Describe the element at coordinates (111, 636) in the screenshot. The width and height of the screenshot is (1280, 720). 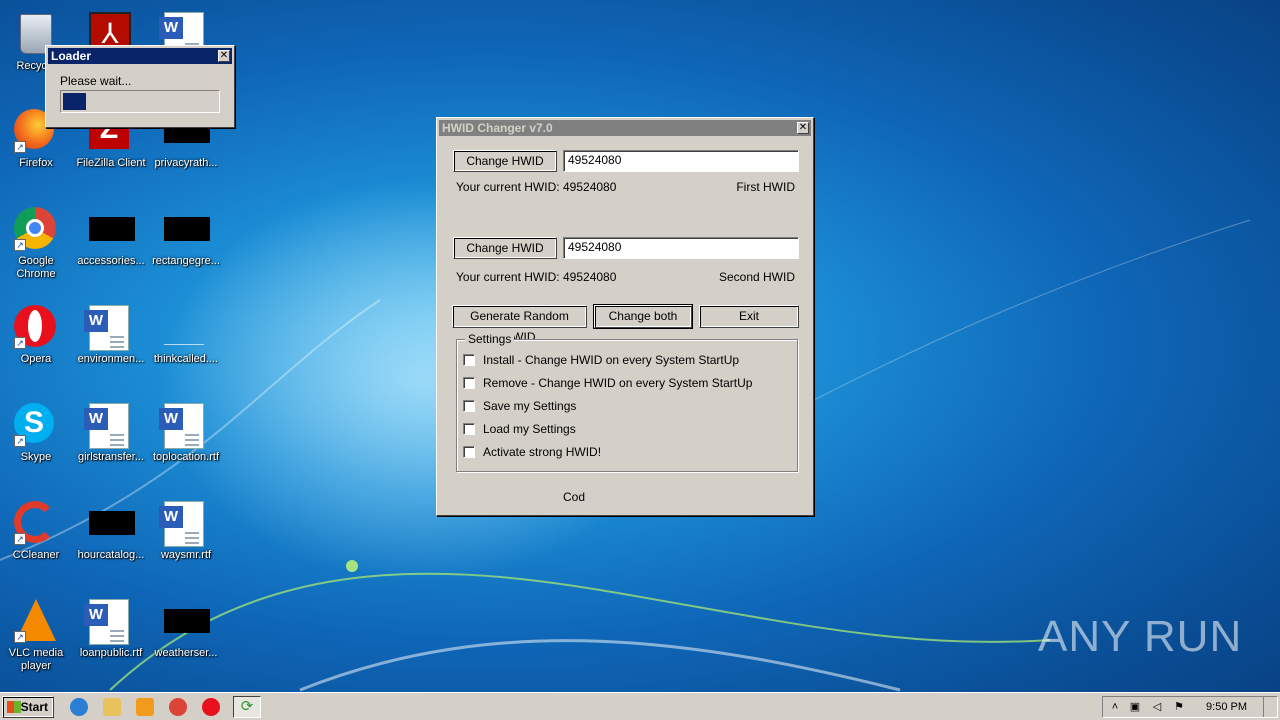
I see `desktop-icon: Wloanpublic.rtf` at that location.